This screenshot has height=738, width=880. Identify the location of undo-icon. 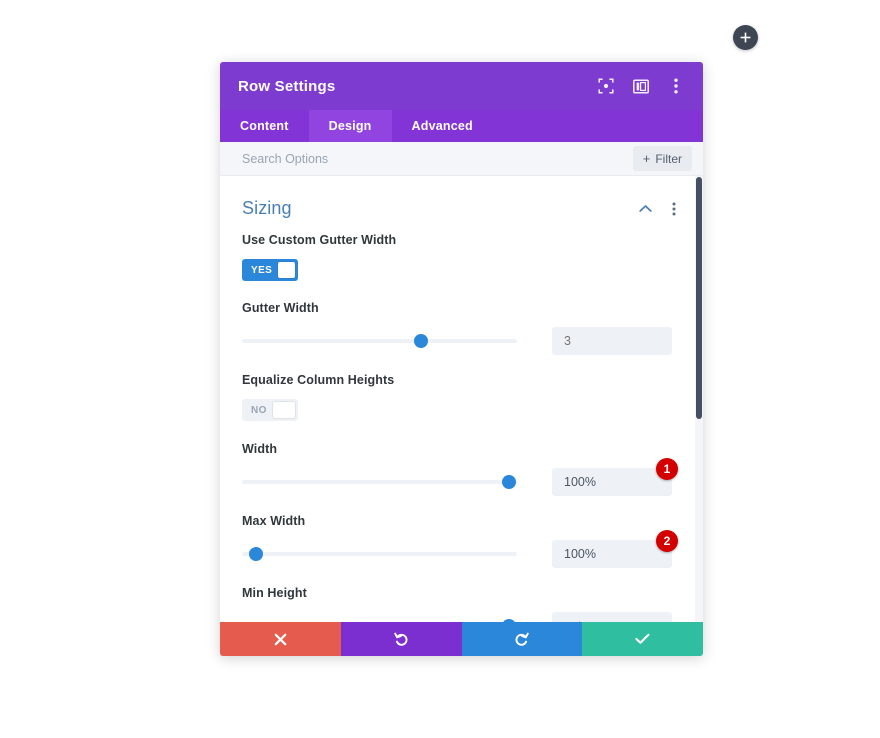
(401, 639).